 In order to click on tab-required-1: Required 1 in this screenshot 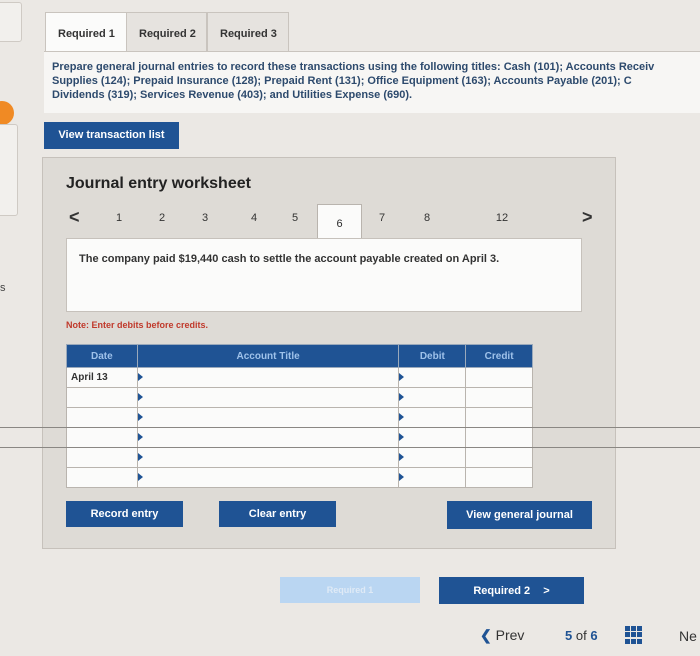, I will do `click(86, 33)`.